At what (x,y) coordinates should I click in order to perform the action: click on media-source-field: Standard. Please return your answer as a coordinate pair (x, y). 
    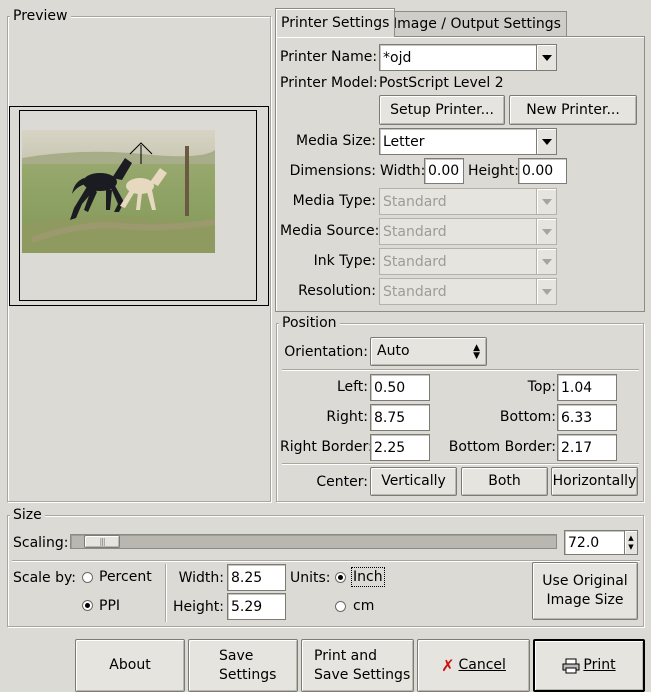
    Looking at the image, I should click on (458, 231).